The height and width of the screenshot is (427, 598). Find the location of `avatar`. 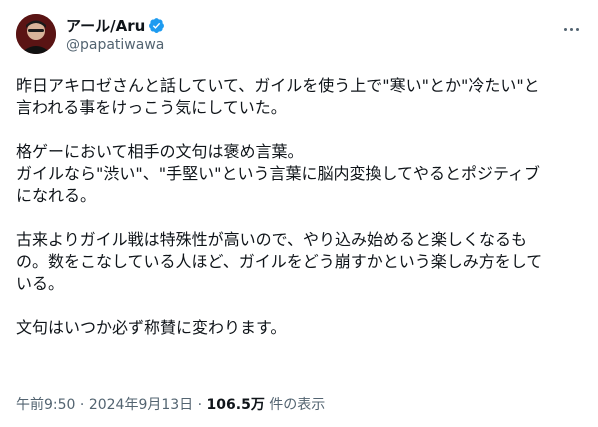

avatar is located at coordinates (36, 34).